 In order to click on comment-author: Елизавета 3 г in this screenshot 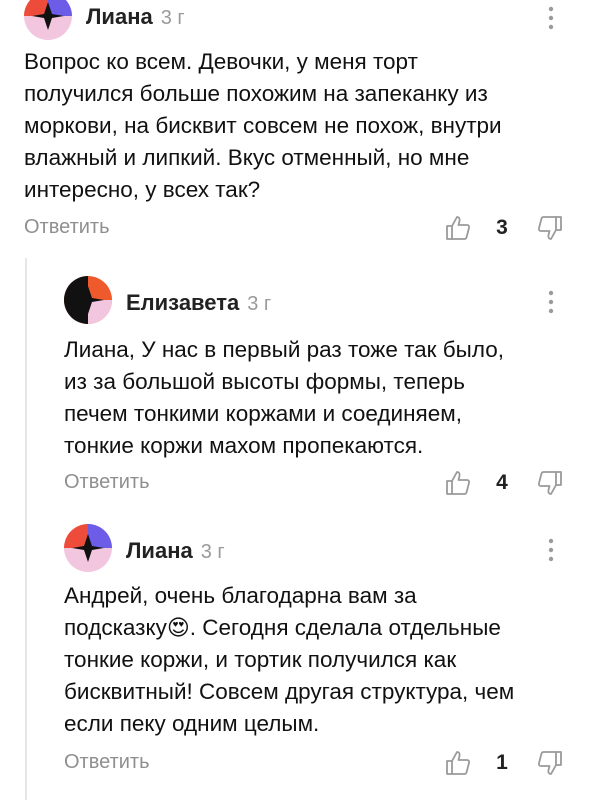, I will do `click(198, 303)`.